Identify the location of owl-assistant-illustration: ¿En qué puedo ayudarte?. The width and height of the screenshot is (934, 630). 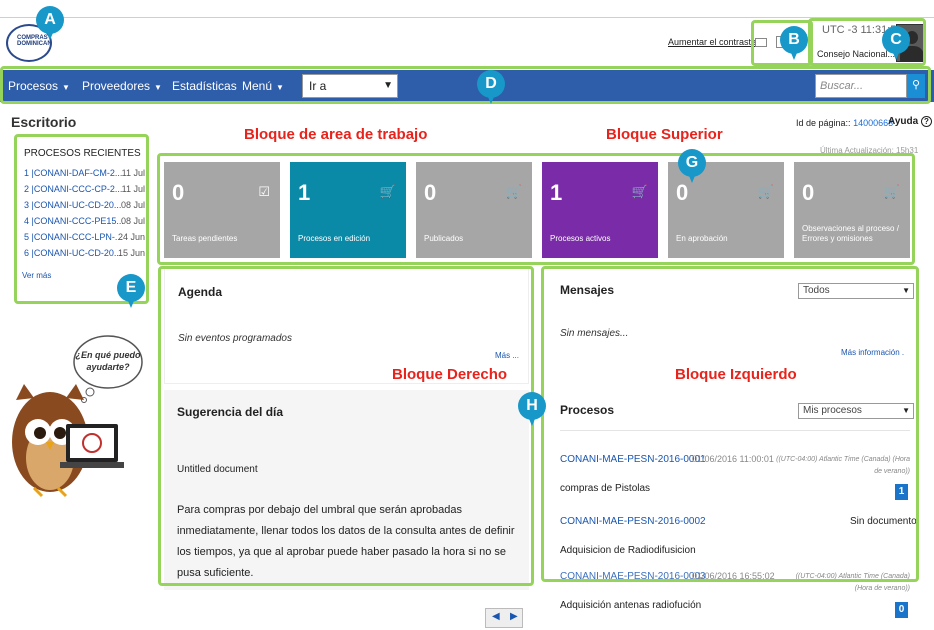
(78, 400).